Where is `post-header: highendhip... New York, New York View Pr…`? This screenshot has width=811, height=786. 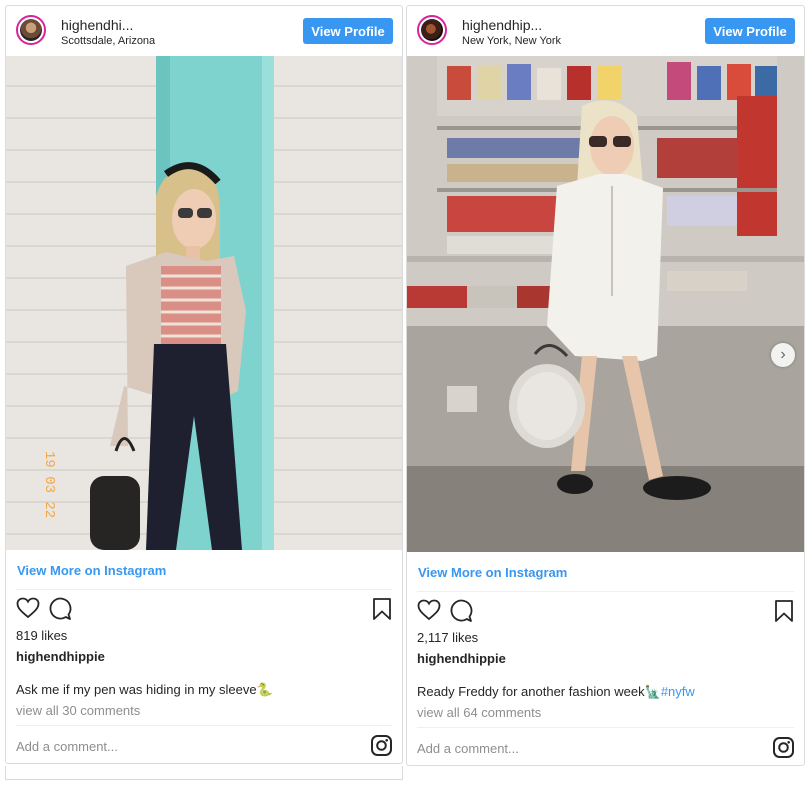
post-header: highendhip... New York, New York View Pr… is located at coordinates (605, 31).